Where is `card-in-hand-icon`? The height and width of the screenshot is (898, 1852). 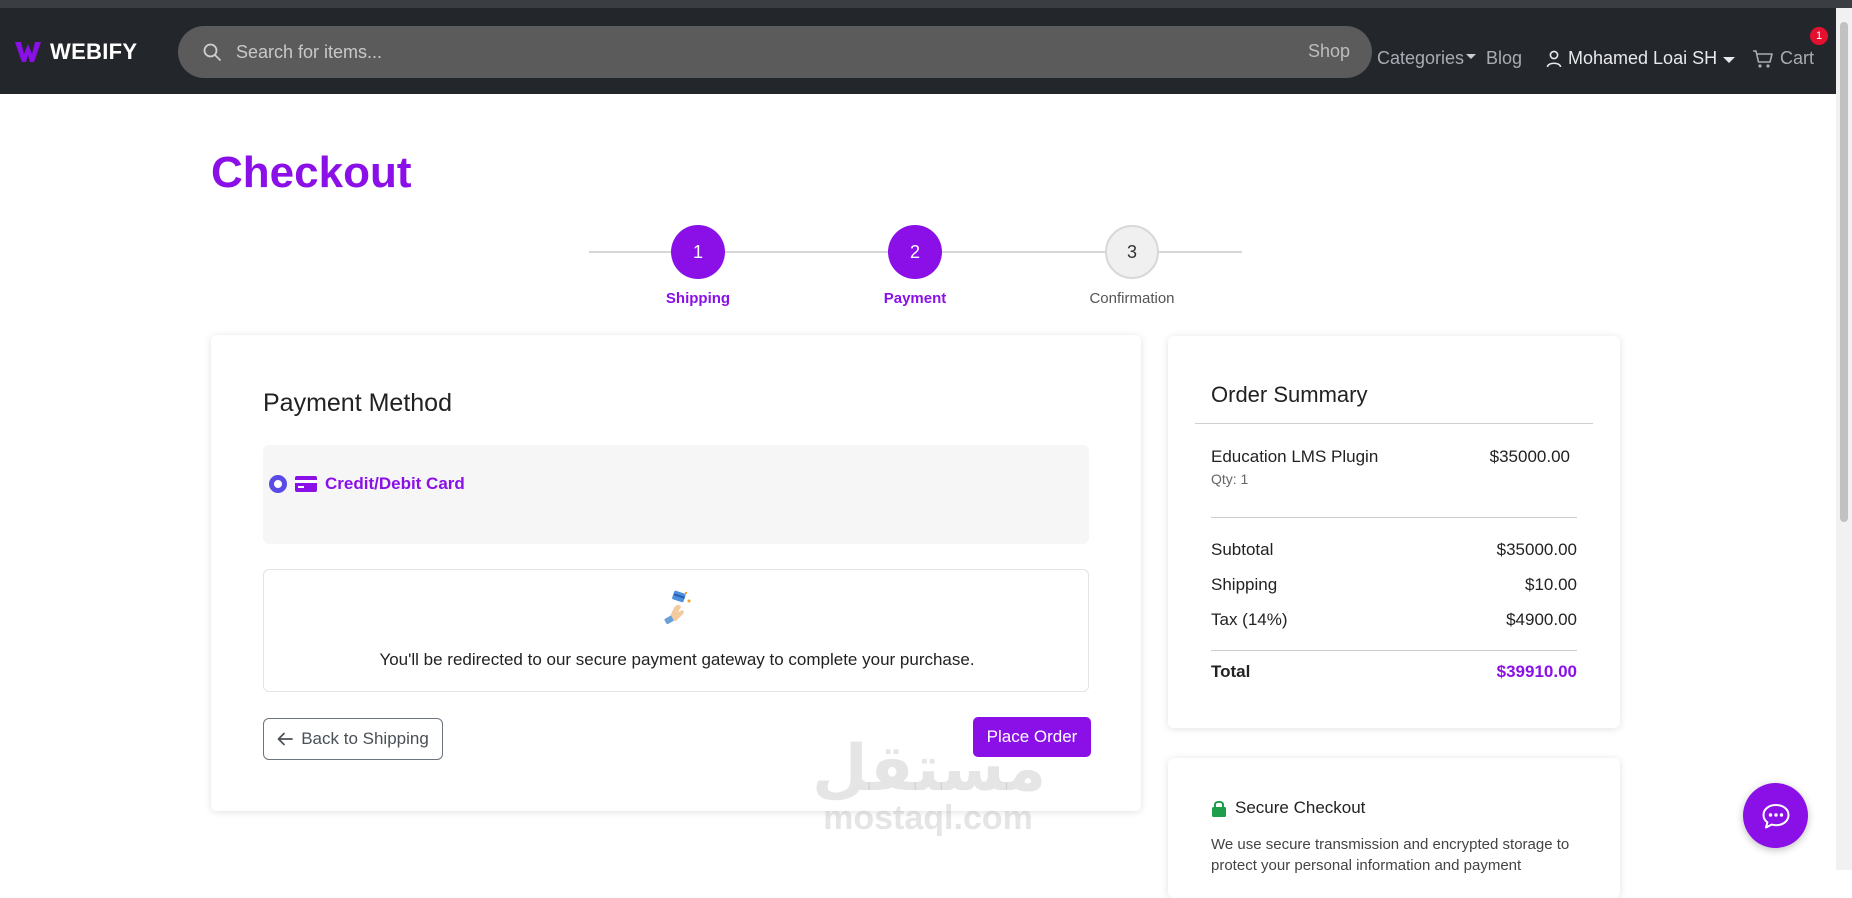 card-in-hand-icon is located at coordinates (677, 607).